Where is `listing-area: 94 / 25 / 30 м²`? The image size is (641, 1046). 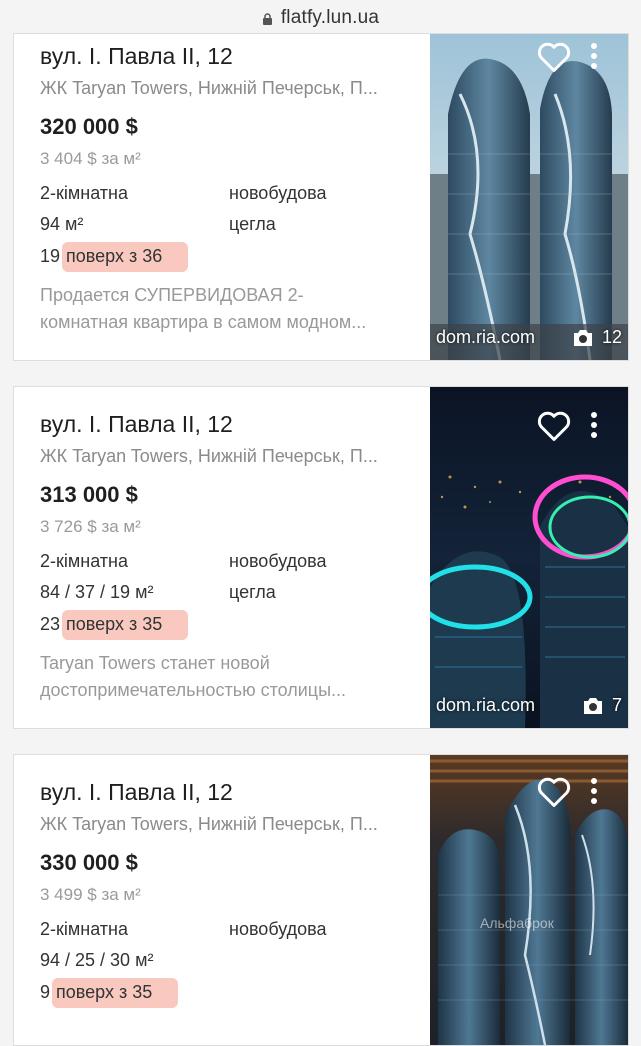 listing-area: 94 / 25 / 30 м² is located at coordinates (97, 960).